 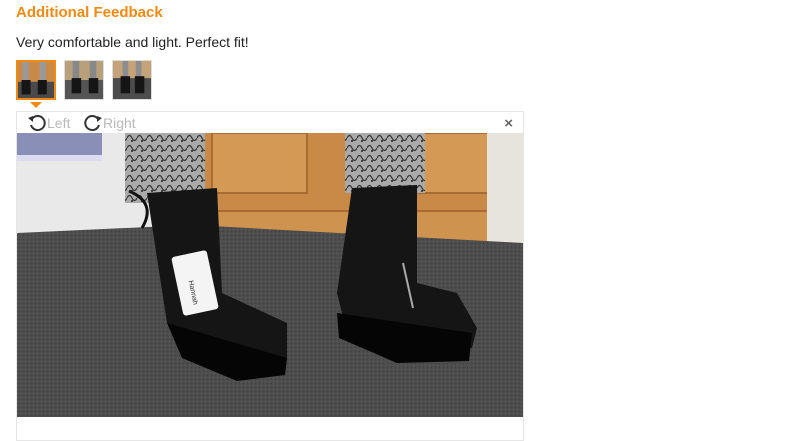 What do you see at coordinates (89, 12) in the screenshot?
I see `feedback-heading: Additional Feedback` at bounding box center [89, 12].